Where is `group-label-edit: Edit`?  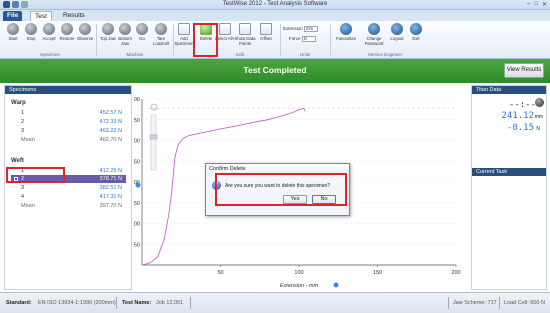 group-label-edit: Edit is located at coordinates (240, 54).